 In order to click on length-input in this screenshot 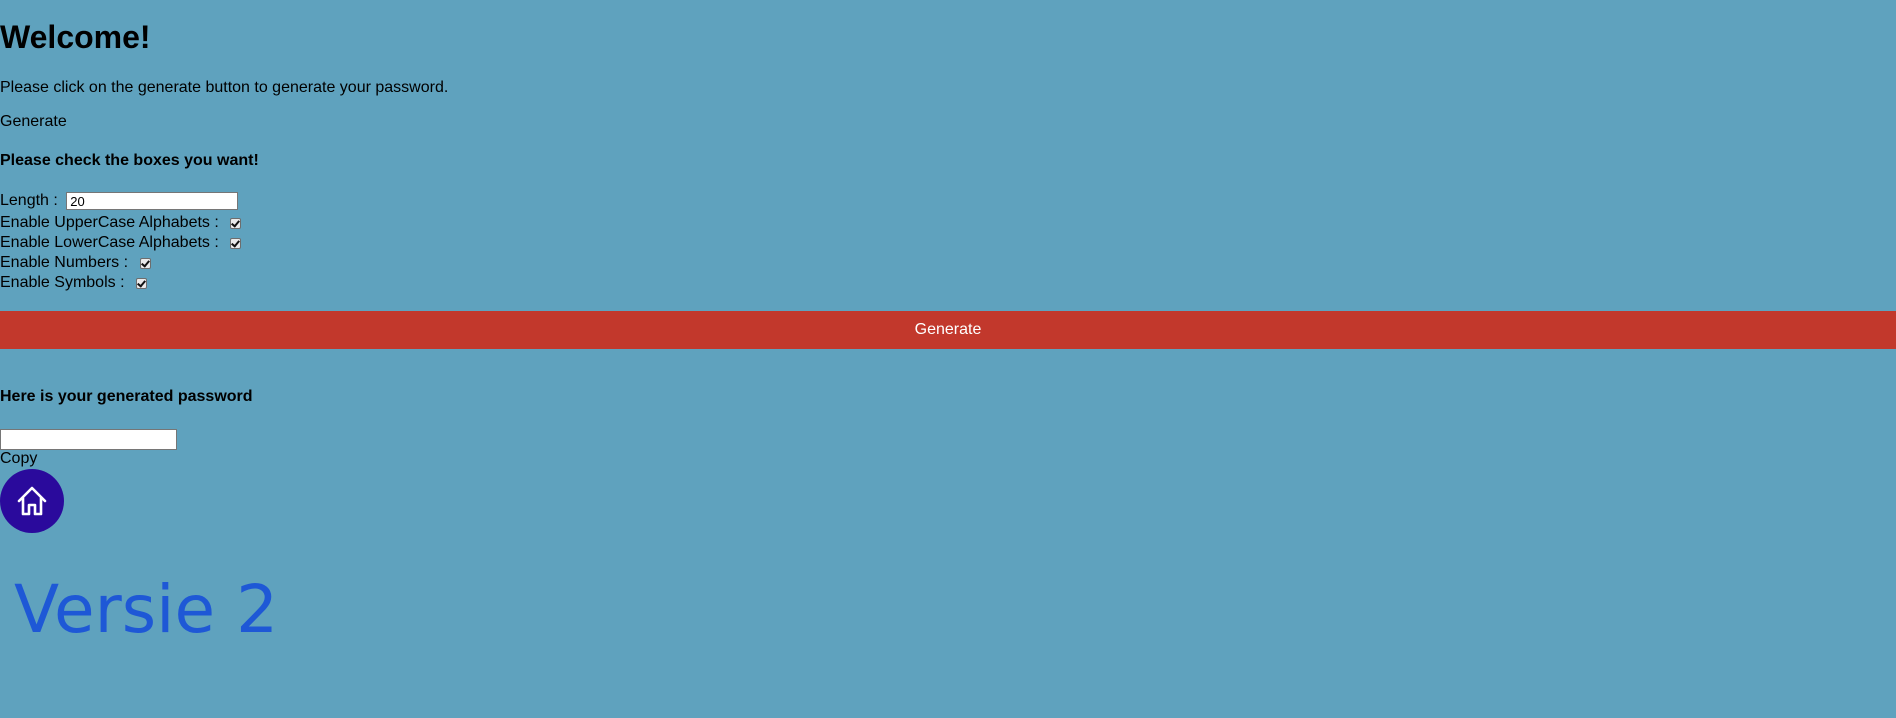, I will do `click(152, 201)`.